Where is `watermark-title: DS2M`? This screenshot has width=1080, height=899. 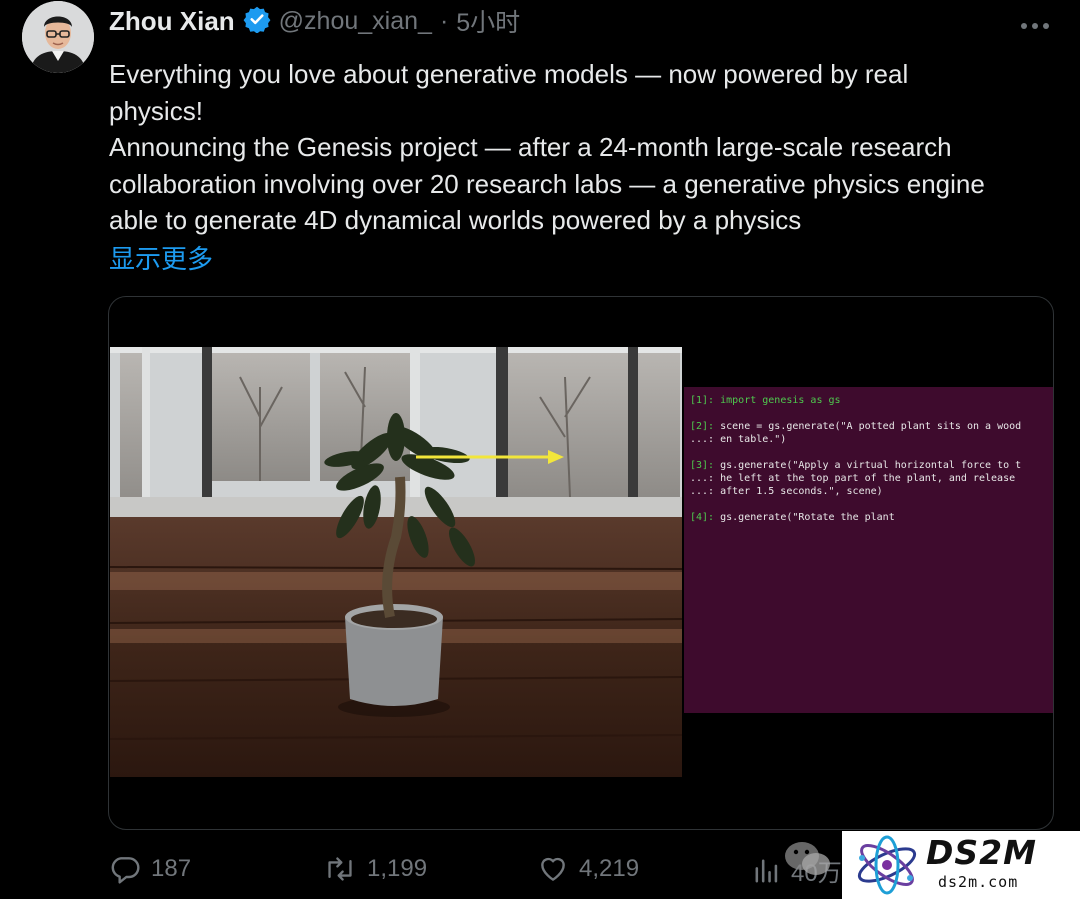 watermark-title: DS2M is located at coordinates (981, 852).